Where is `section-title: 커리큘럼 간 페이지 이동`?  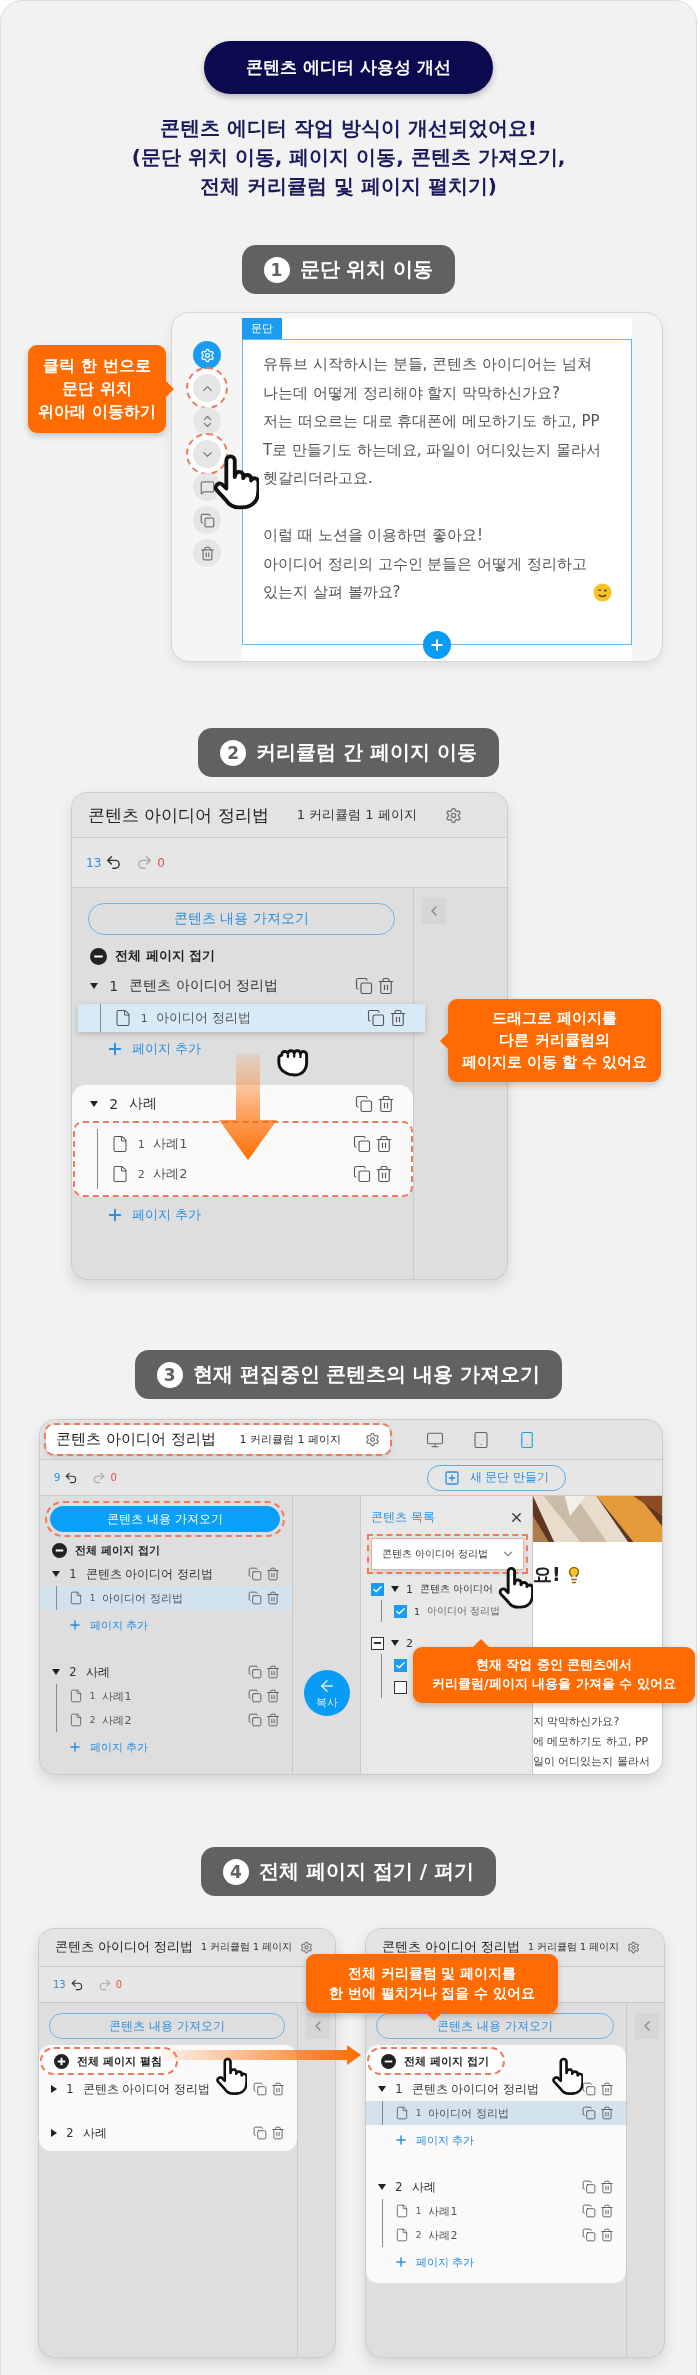 section-title: 커리큘럼 간 페이지 이동 is located at coordinates (366, 752).